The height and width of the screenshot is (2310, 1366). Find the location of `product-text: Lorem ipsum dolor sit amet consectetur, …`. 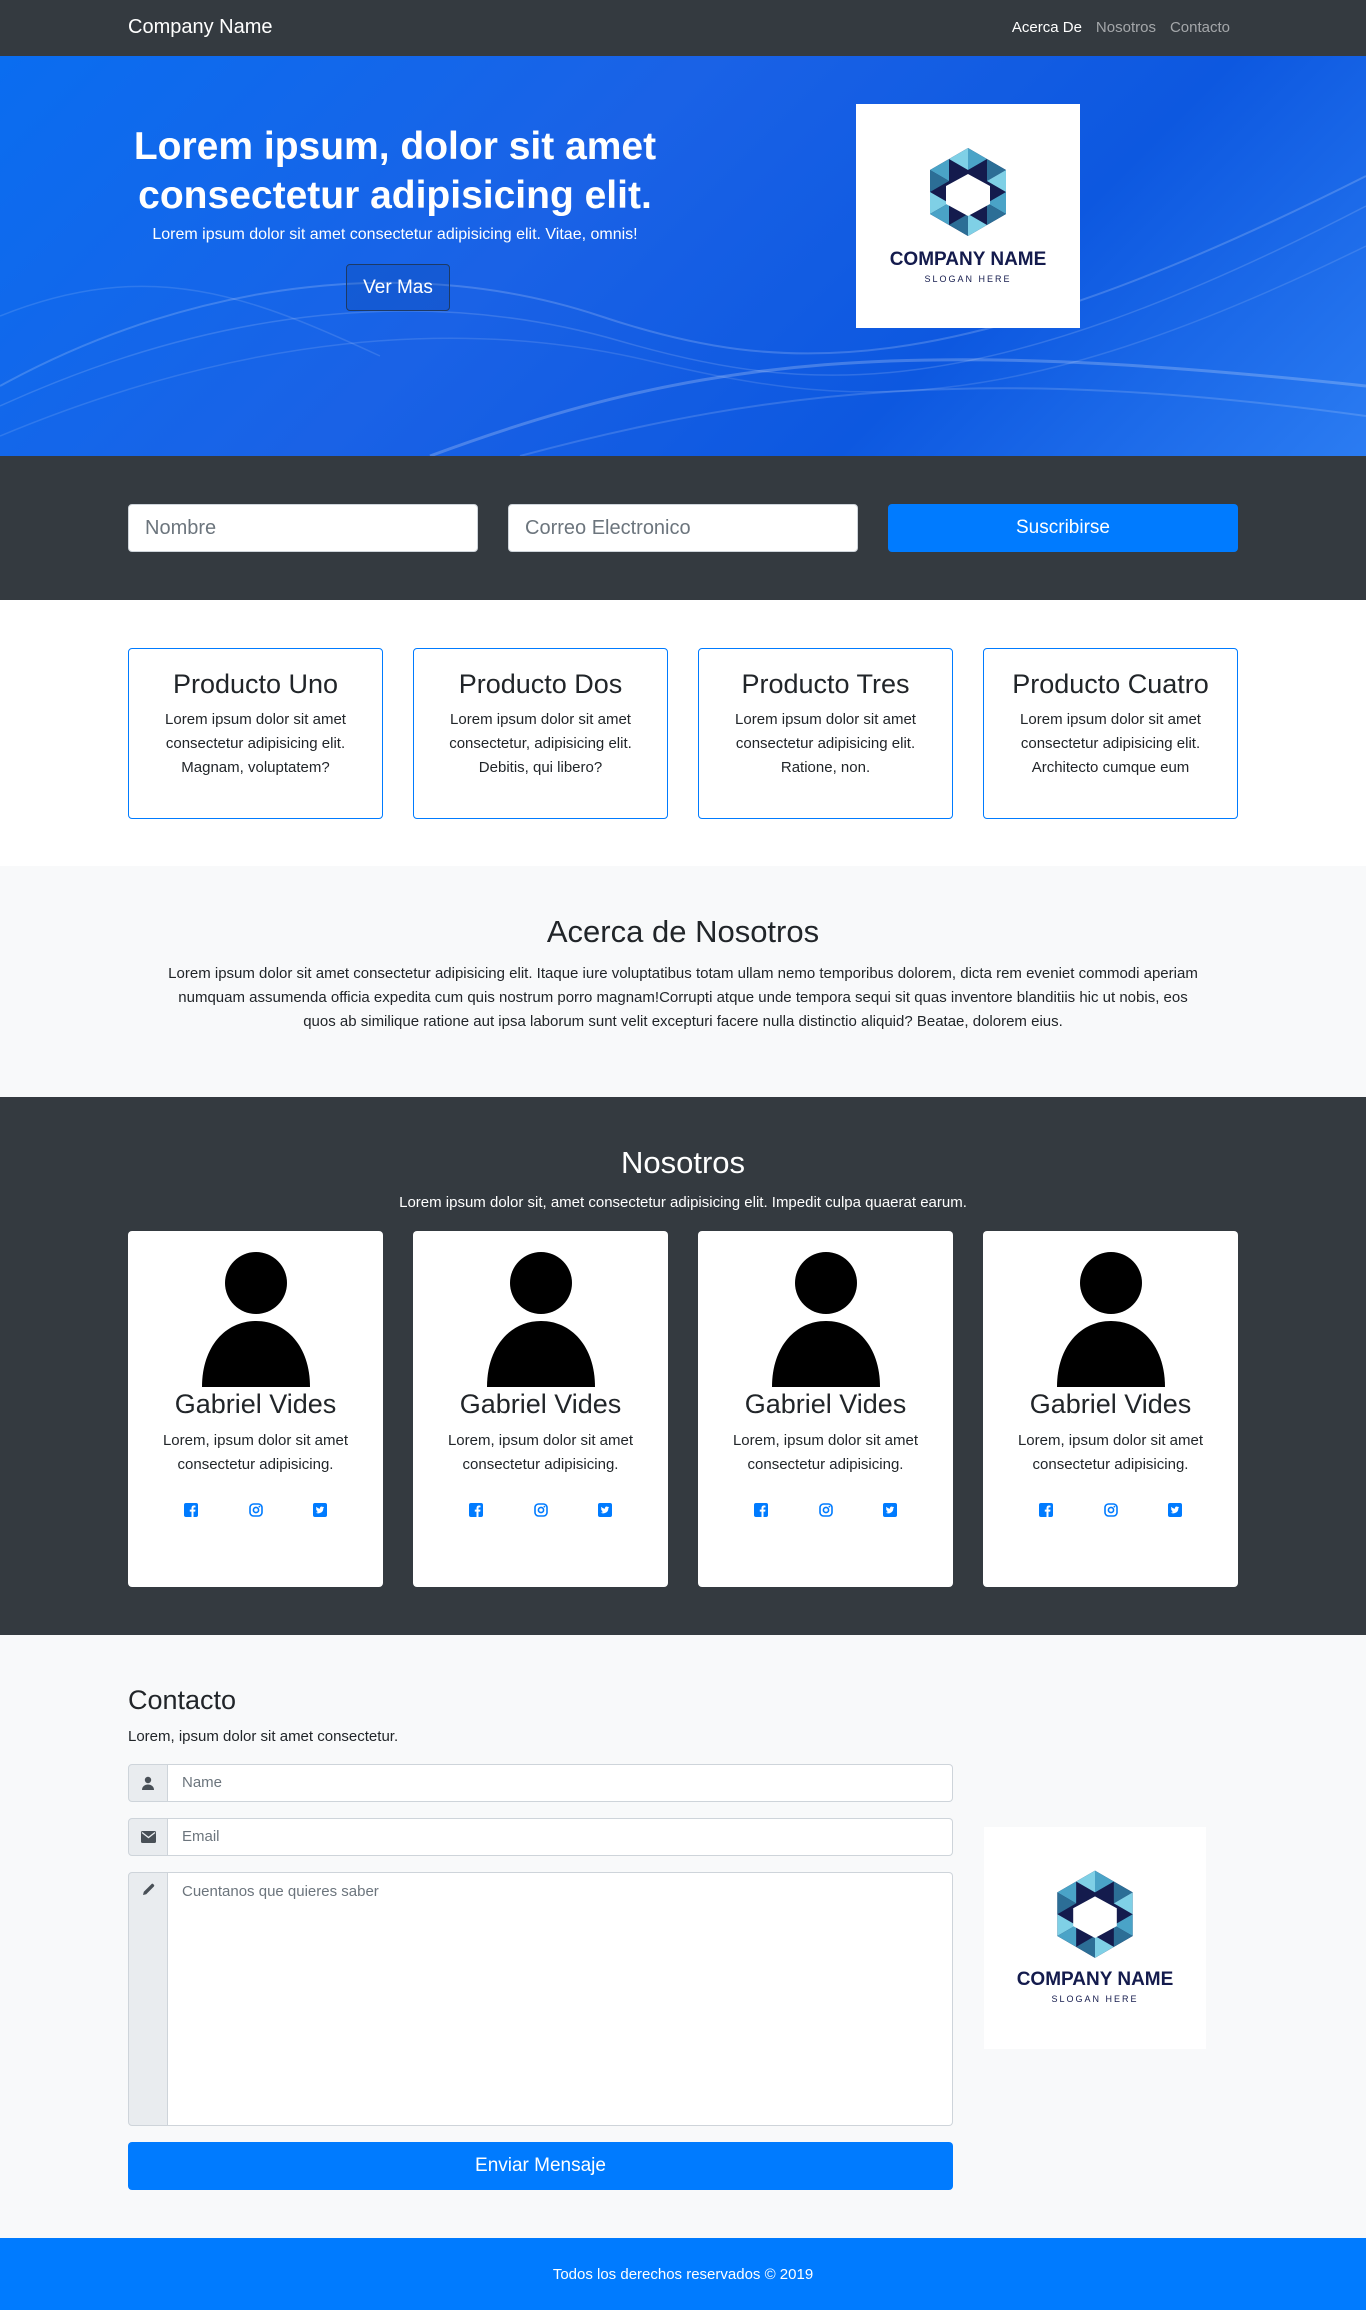

product-text: Lorem ipsum dolor sit amet consectetur, … is located at coordinates (540, 743).